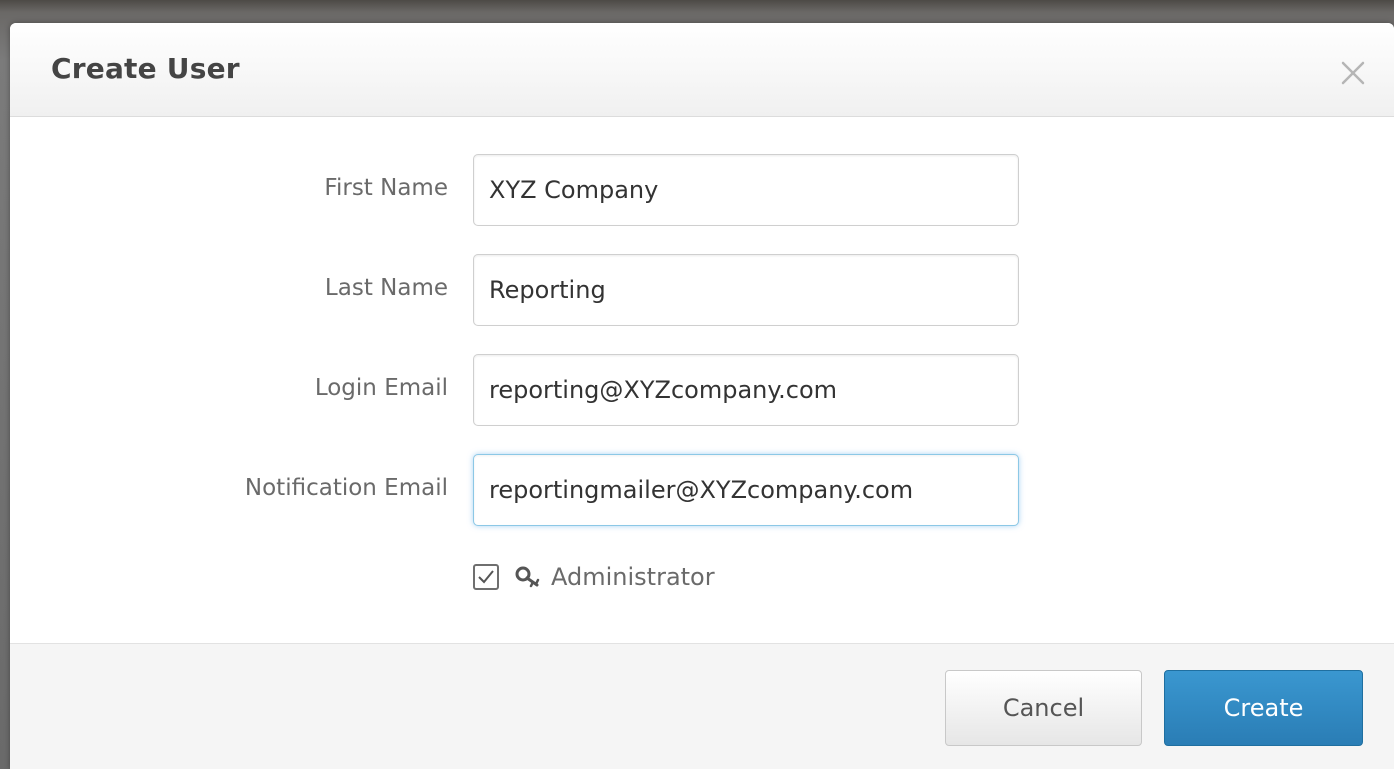 This screenshot has height=769, width=1394. Describe the element at coordinates (746, 190) in the screenshot. I see `first-name-input` at that location.